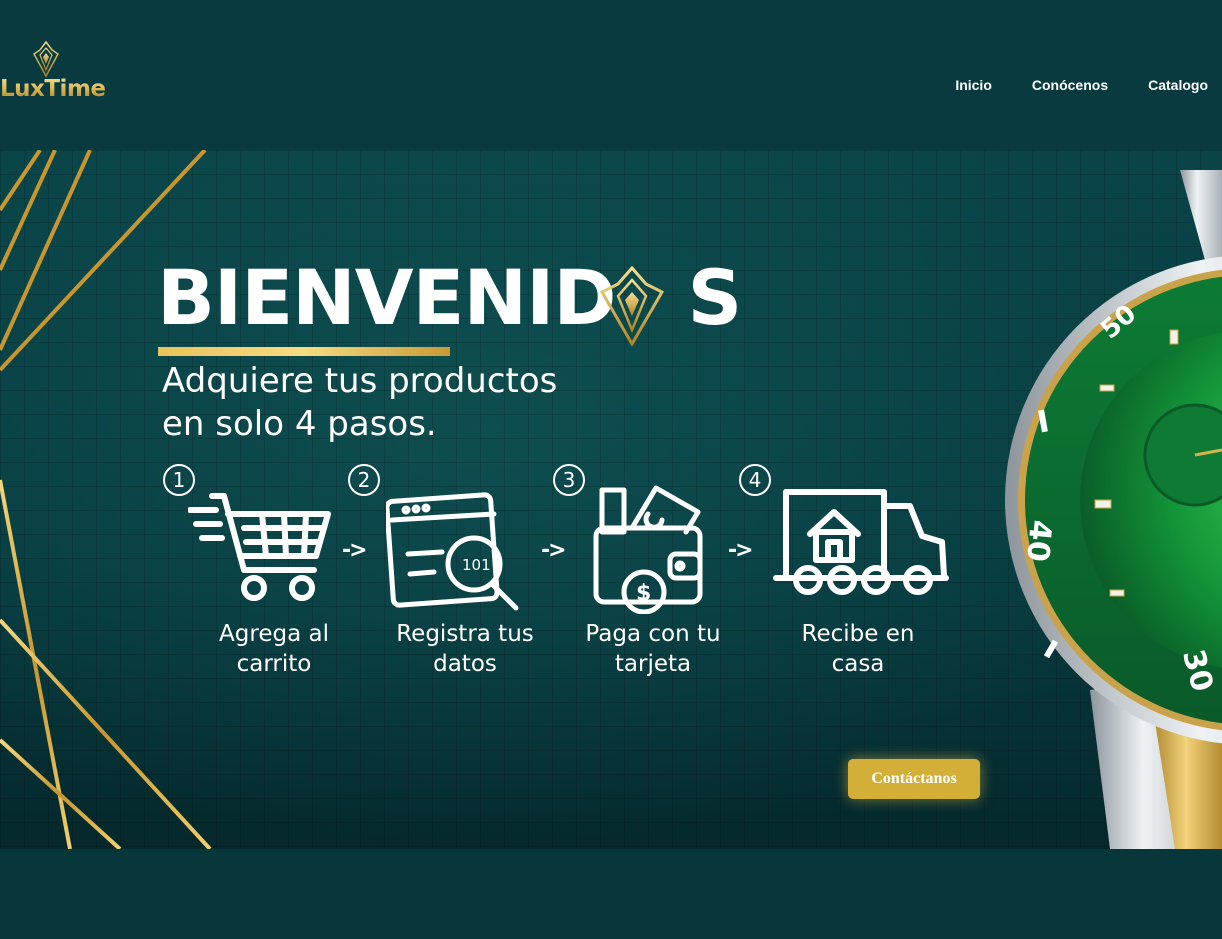 Image resolution: width=1222 pixels, height=939 pixels. What do you see at coordinates (632, 306) in the screenshot?
I see `diamond-o-icon` at bounding box center [632, 306].